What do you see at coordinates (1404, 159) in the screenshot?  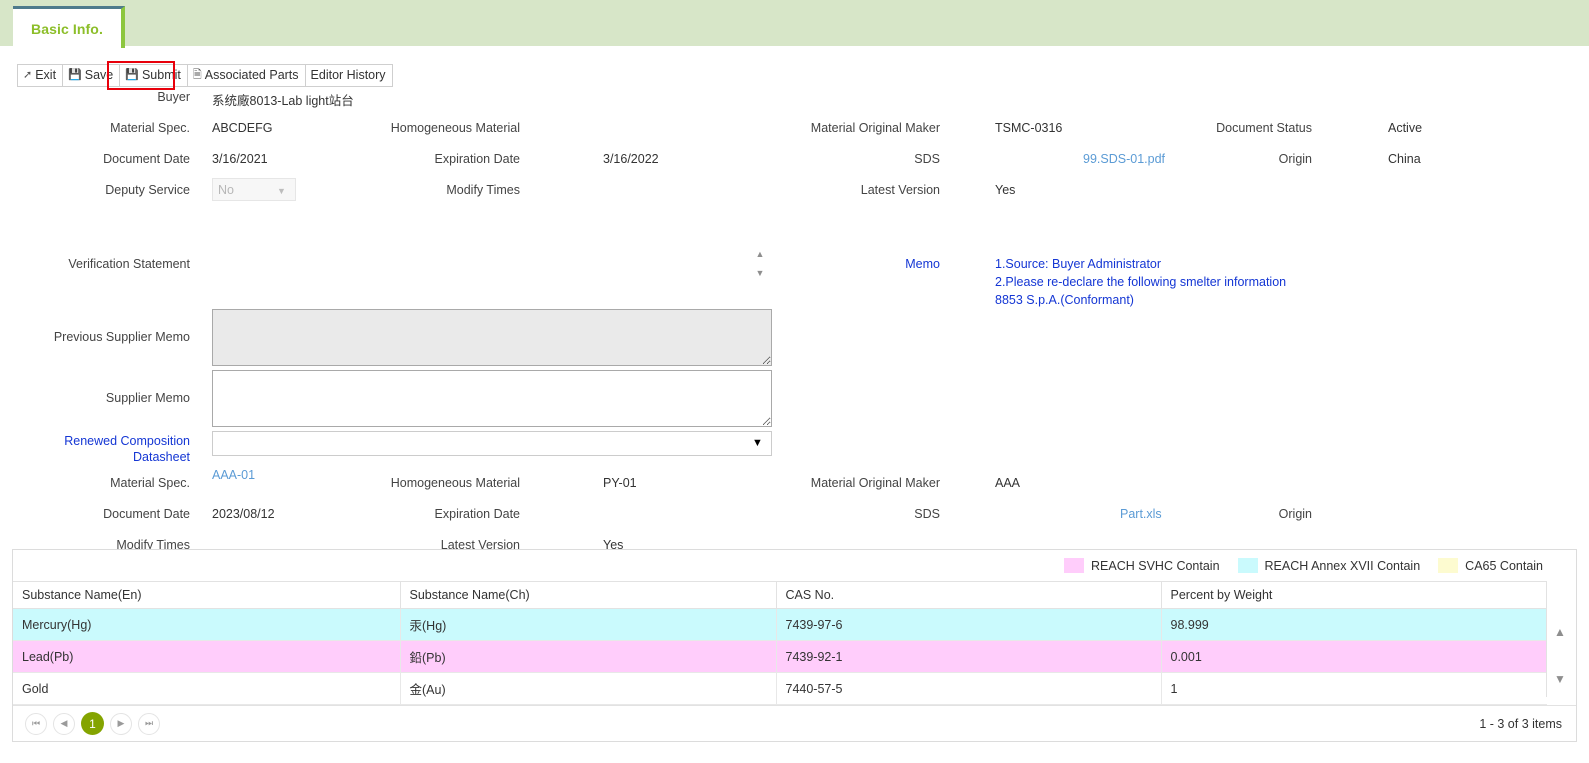 I see `origin-value: China` at bounding box center [1404, 159].